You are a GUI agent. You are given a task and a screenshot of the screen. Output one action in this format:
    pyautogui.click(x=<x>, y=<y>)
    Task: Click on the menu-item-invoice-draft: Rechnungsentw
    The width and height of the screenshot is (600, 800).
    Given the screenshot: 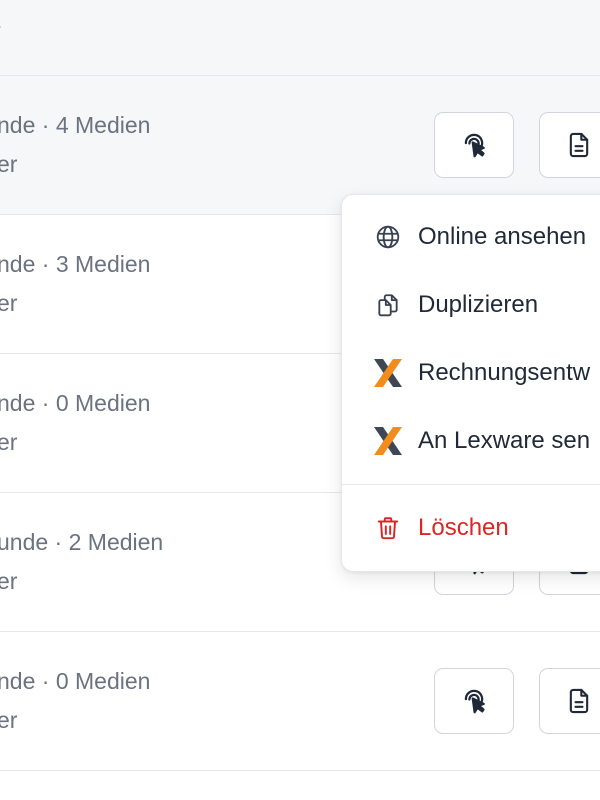 What is the action you would take?
    pyautogui.click(x=471, y=373)
    